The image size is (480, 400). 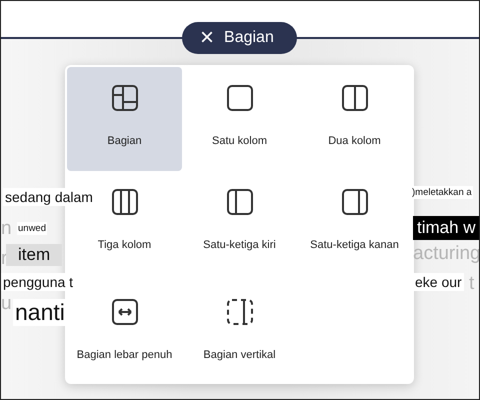 What do you see at coordinates (32, 228) in the screenshot?
I see `background-text: unwed` at bounding box center [32, 228].